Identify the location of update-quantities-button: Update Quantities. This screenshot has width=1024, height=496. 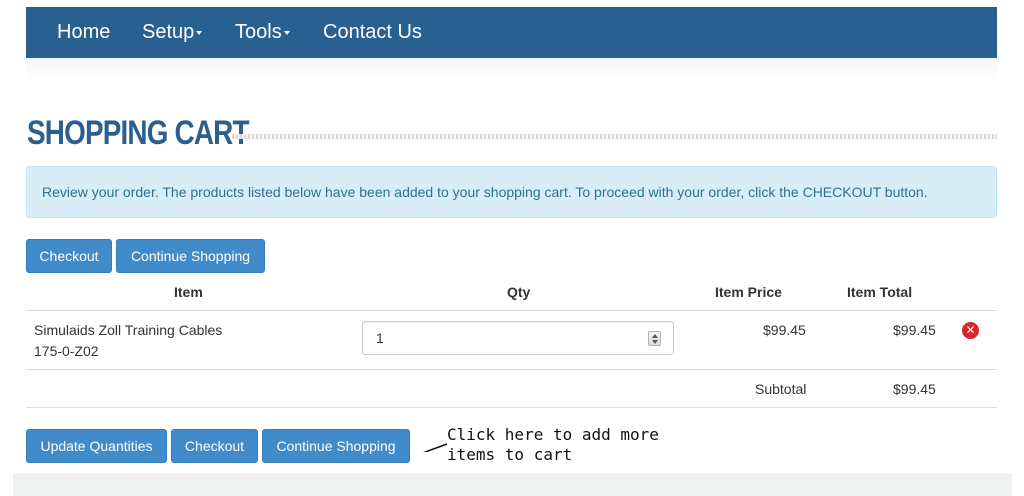
(96, 446).